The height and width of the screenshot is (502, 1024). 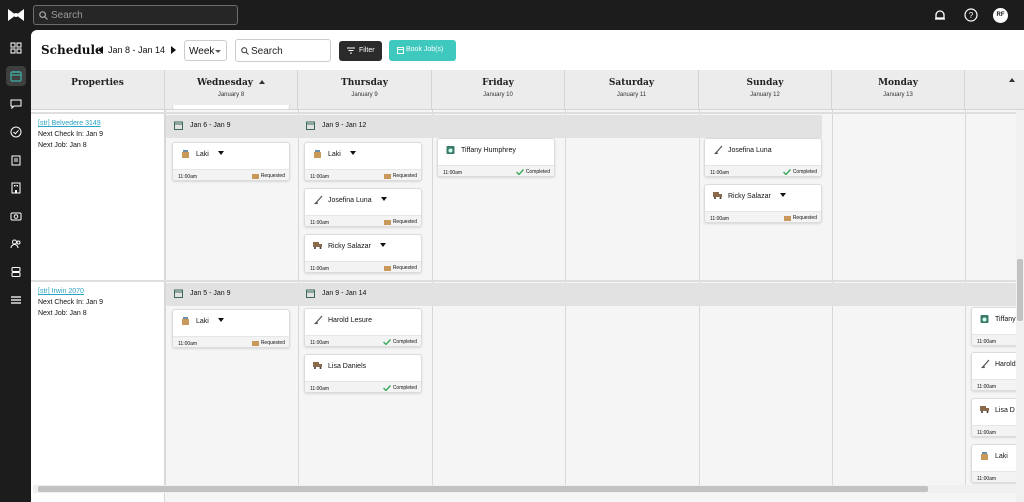 What do you see at coordinates (135, 15) in the screenshot?
I see `global-search-input: Search` at bounding box center [135, 15].